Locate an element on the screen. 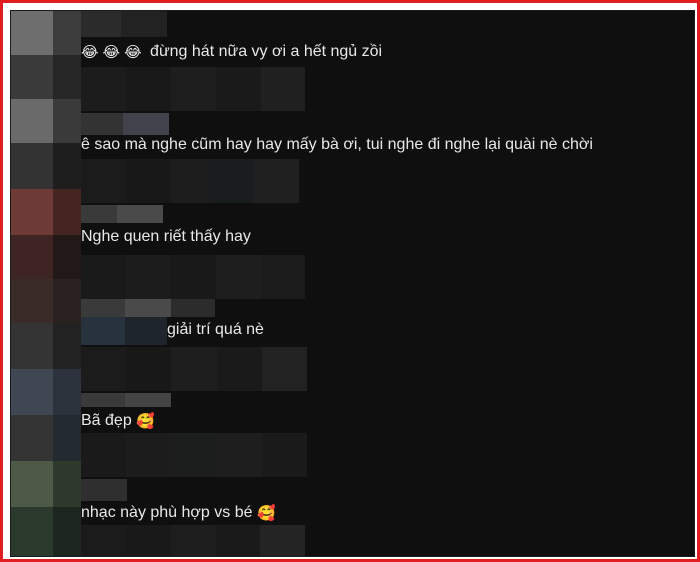  comment-1: 😂 😂 😂 đừng hát nữa vy ơi a hết ngủ zồi is located at coordinates (231, 52).